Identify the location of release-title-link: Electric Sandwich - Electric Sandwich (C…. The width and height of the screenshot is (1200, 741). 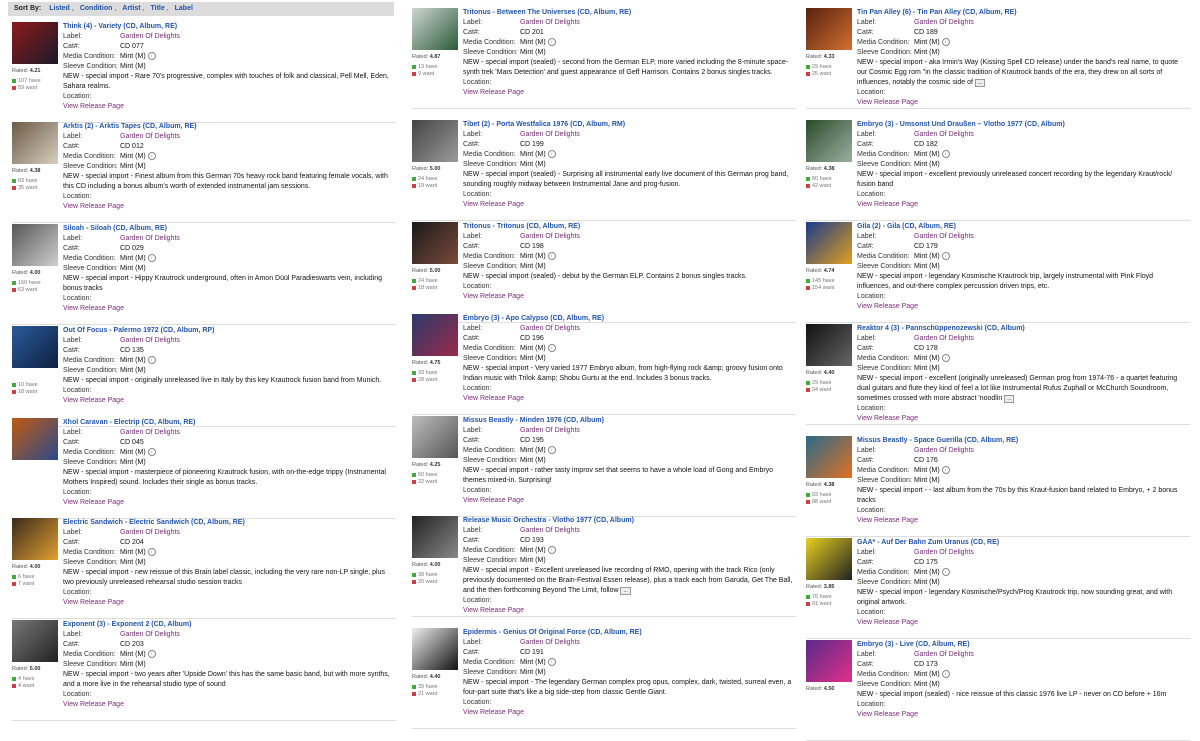
(228, 523).